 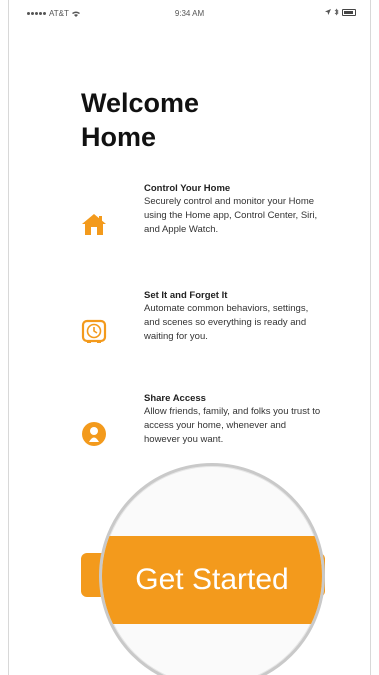 I want to click on status-bar: AT&T 9:34 AM, so click(x=189, y=13).